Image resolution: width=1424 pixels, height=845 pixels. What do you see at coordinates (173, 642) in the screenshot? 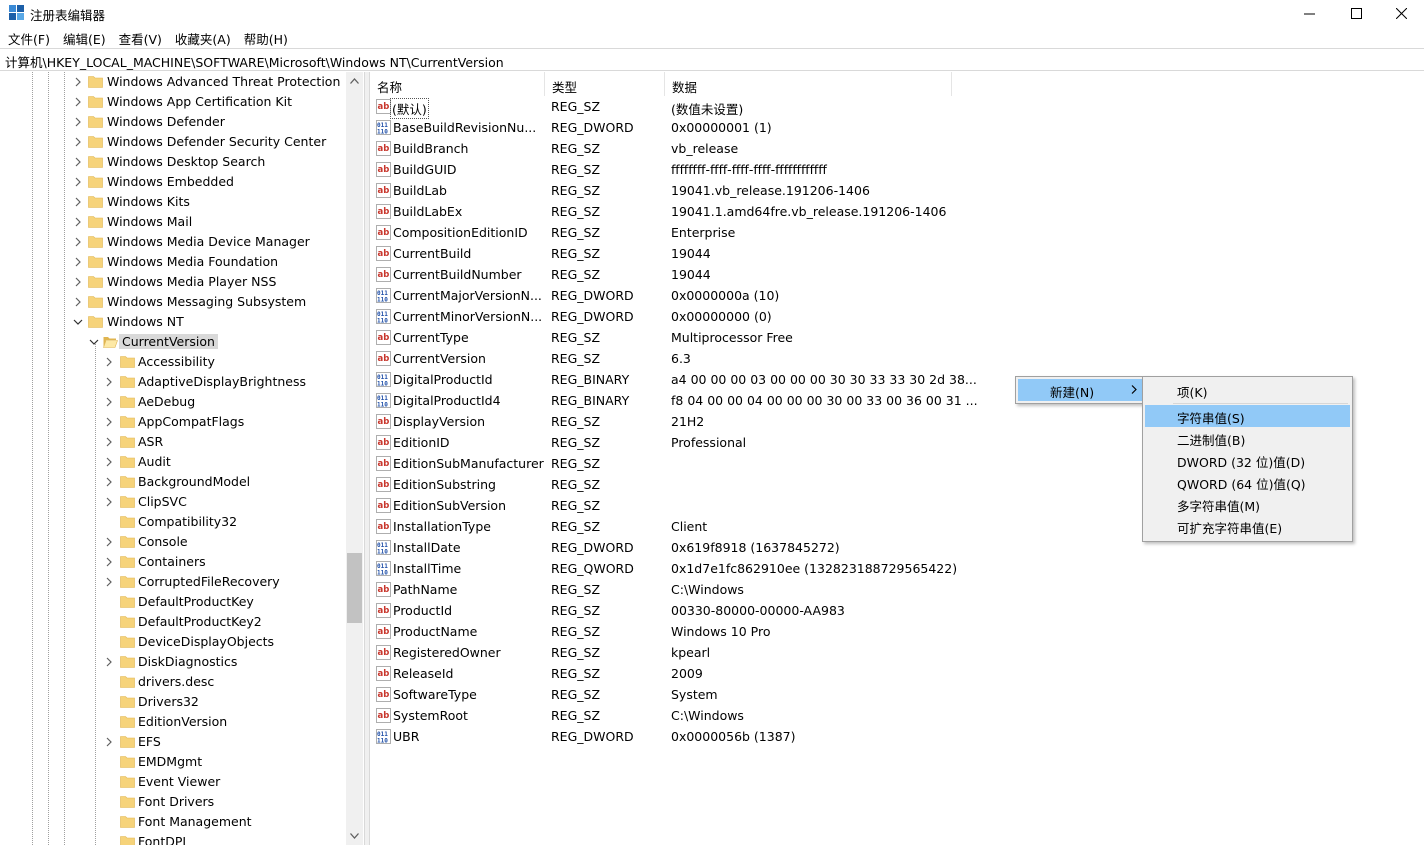
I see `tree-item: DeviceDisplayObjects` at bounding box center [173, 642].